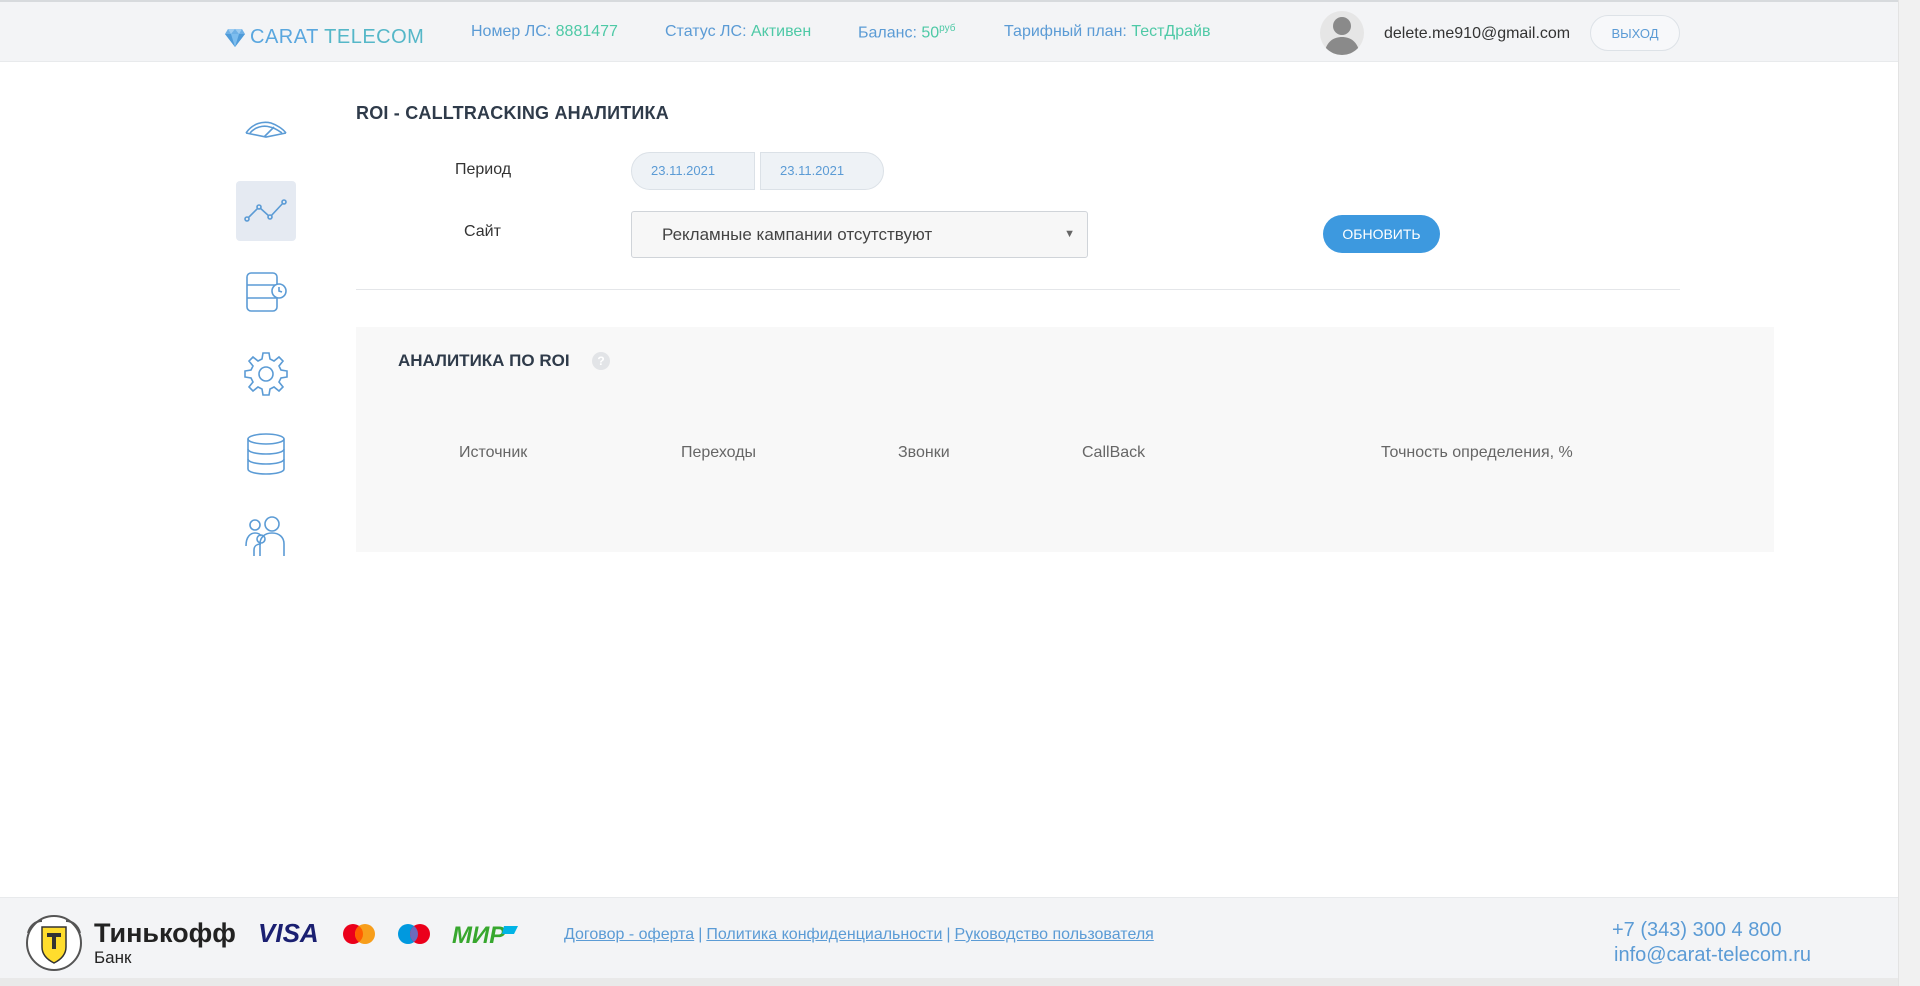  I want to click on call-history-icon, so click(266, 292).